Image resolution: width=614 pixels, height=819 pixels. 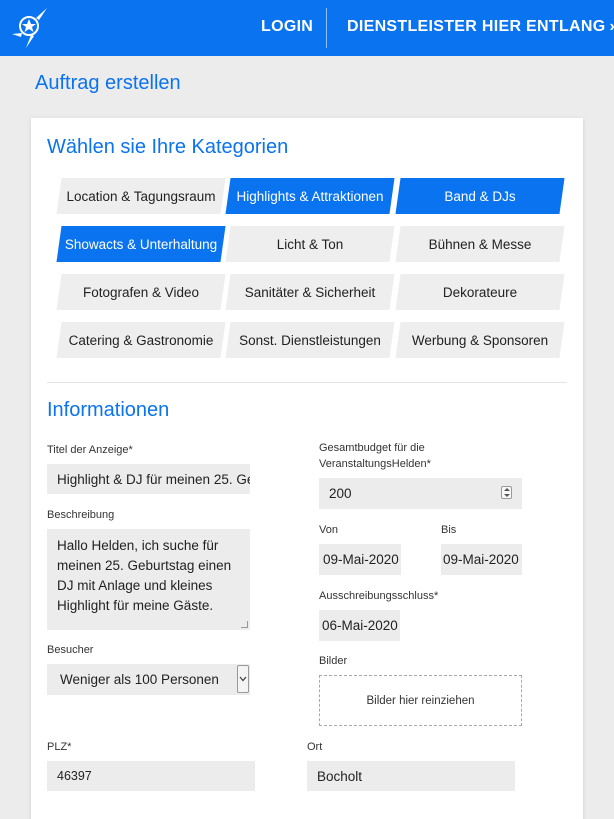 I want to click on nav-divider, so click(x=326, y=28).